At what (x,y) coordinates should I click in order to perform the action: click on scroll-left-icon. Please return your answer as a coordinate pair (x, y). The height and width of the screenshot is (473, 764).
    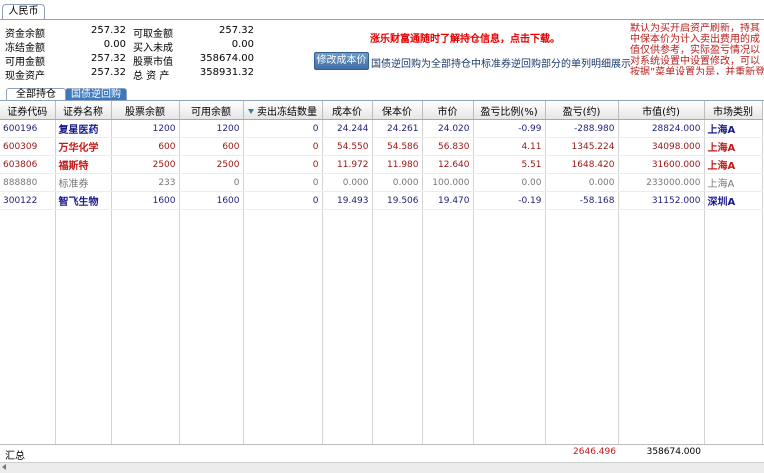
    Looking at the image, I should click on (4, 467).